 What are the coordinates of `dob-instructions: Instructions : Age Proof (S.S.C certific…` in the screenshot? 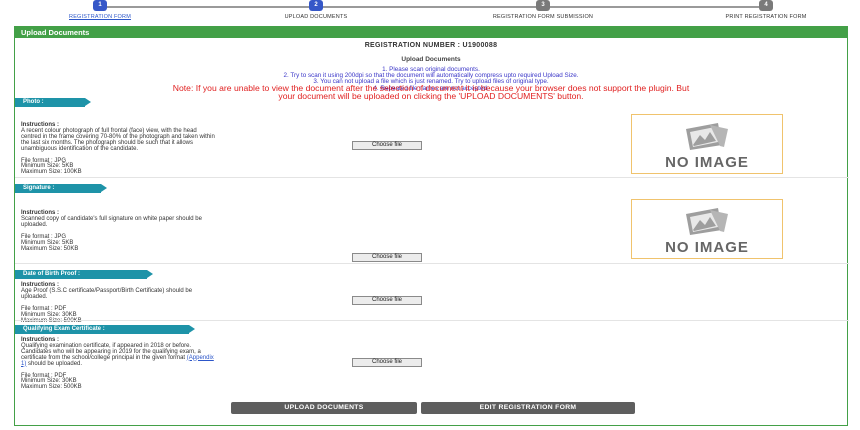 It's located at (186, 303).